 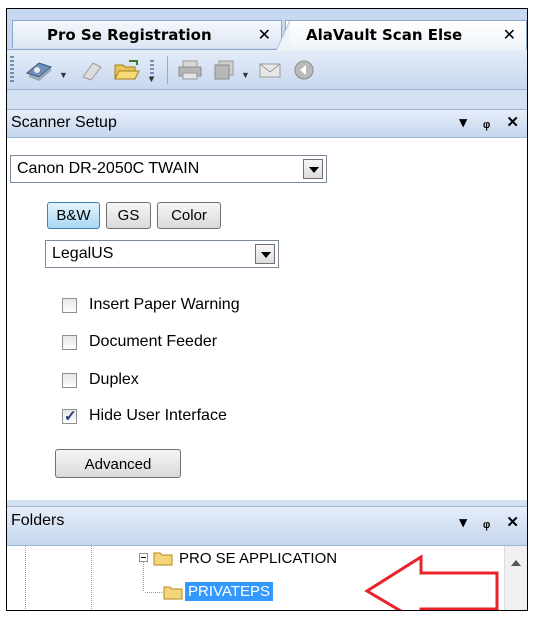 What do you see at coordinates (38, 520) in the screenshot?
I see `pane-title: Folders` at bounding box center [38, 520].